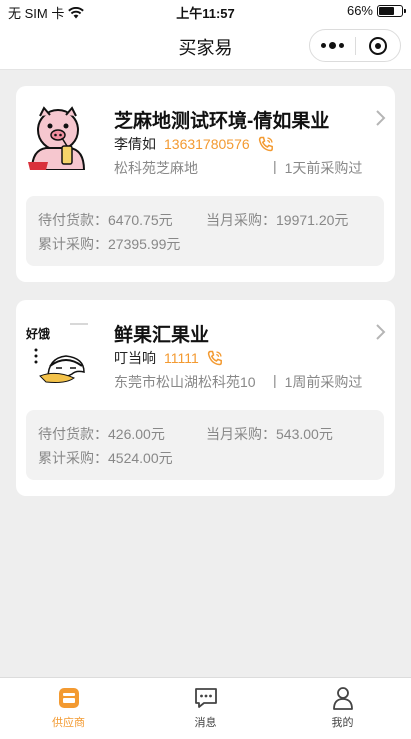 The width and height of the screenshot is (411, 739). I want to click on more-dots-icon, so click(332, 45).